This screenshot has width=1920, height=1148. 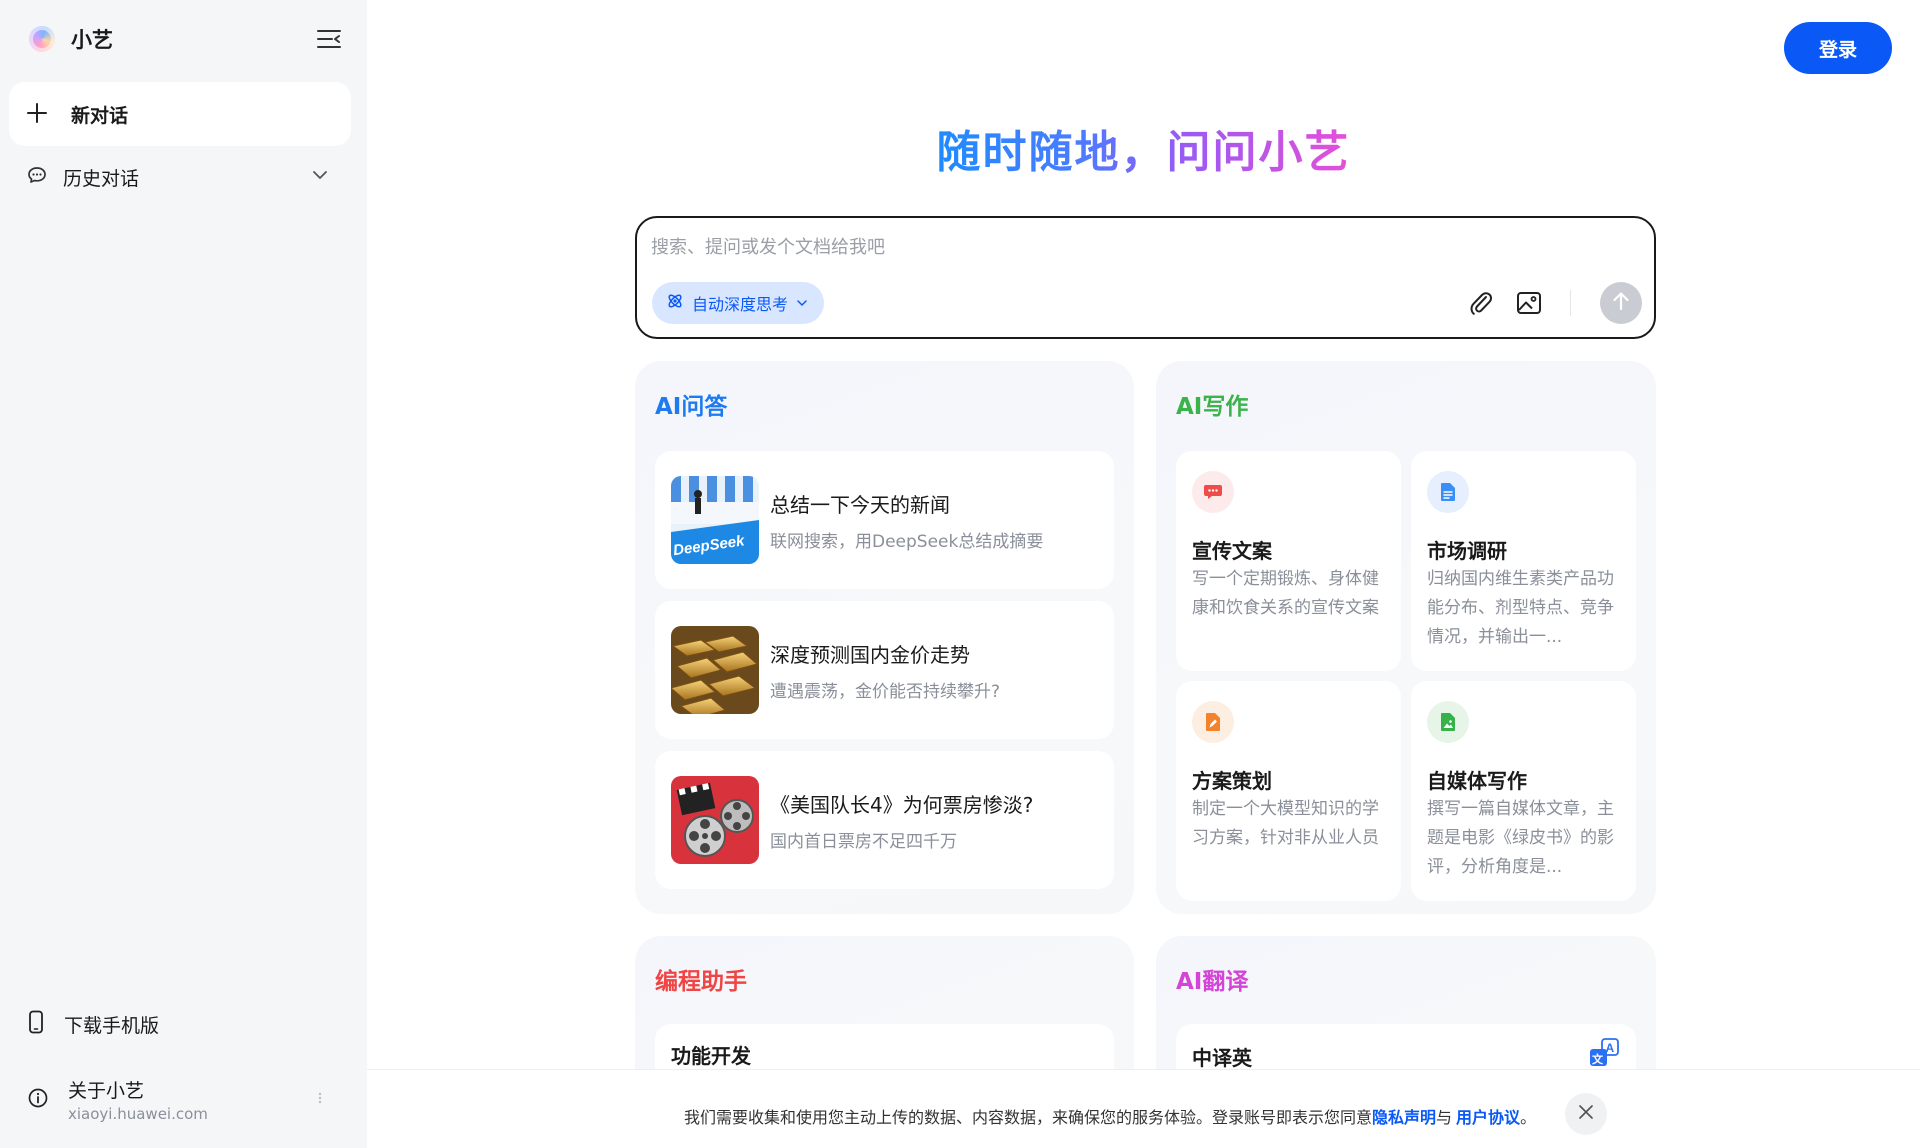 What do you see at coordinates (42, 39) in the screenshot?
I see `xiaoyi-logo-icon` at bounding box center [42, 39].